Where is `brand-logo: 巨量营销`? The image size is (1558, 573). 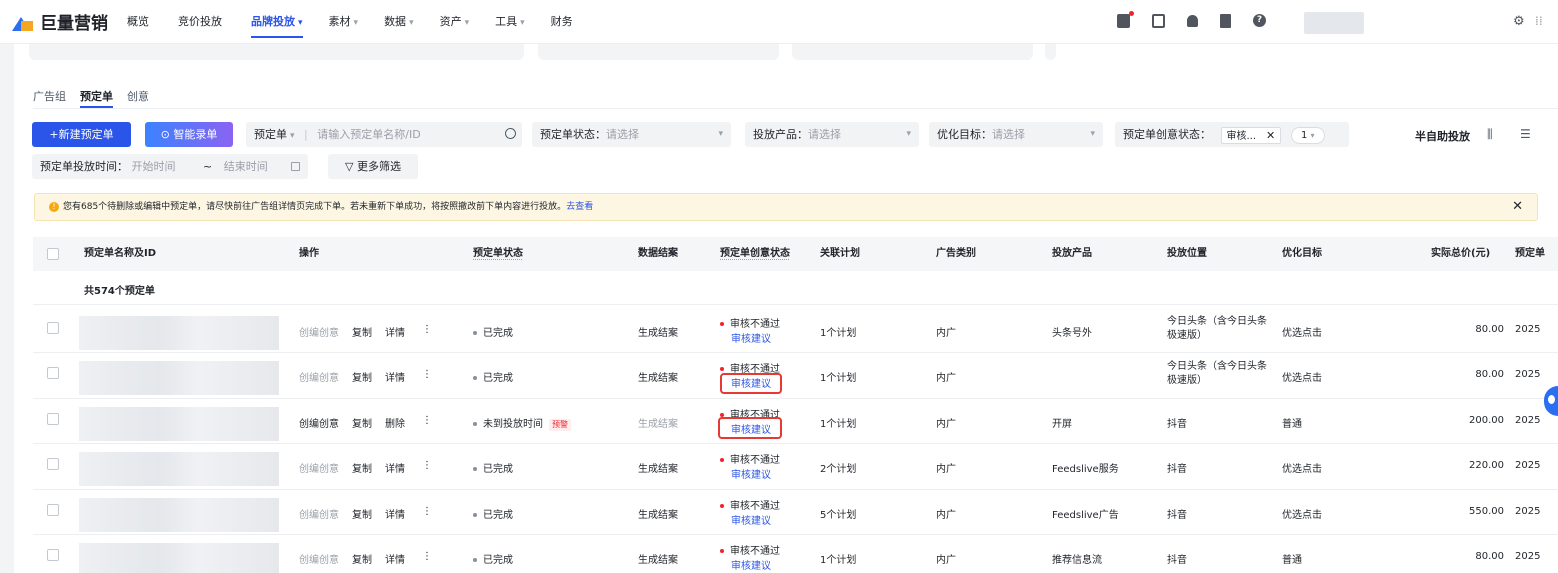
brand-logo: 巨量营销 is located at coordinates (69, 21).